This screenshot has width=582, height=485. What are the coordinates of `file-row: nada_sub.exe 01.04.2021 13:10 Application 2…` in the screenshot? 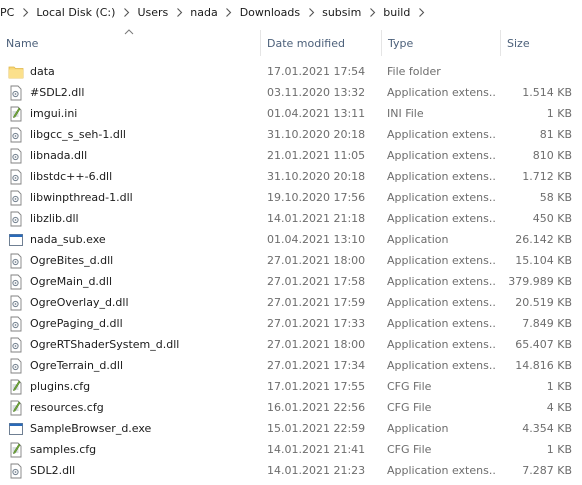 It's located at (291, 239).